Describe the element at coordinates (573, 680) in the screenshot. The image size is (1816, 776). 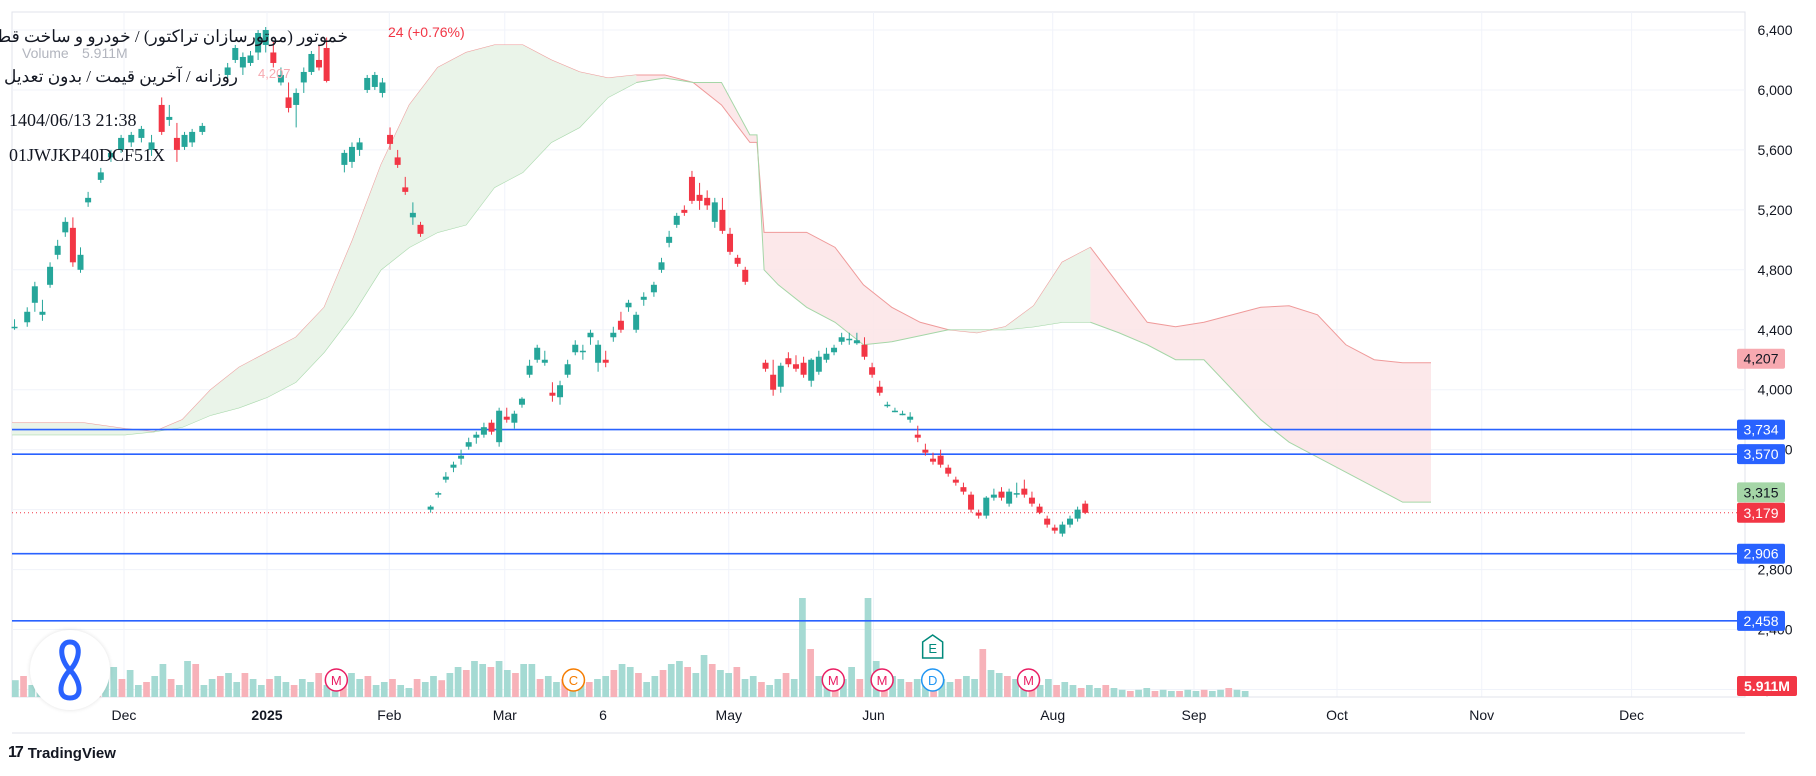
I see `event-marker-label: C` at that location.